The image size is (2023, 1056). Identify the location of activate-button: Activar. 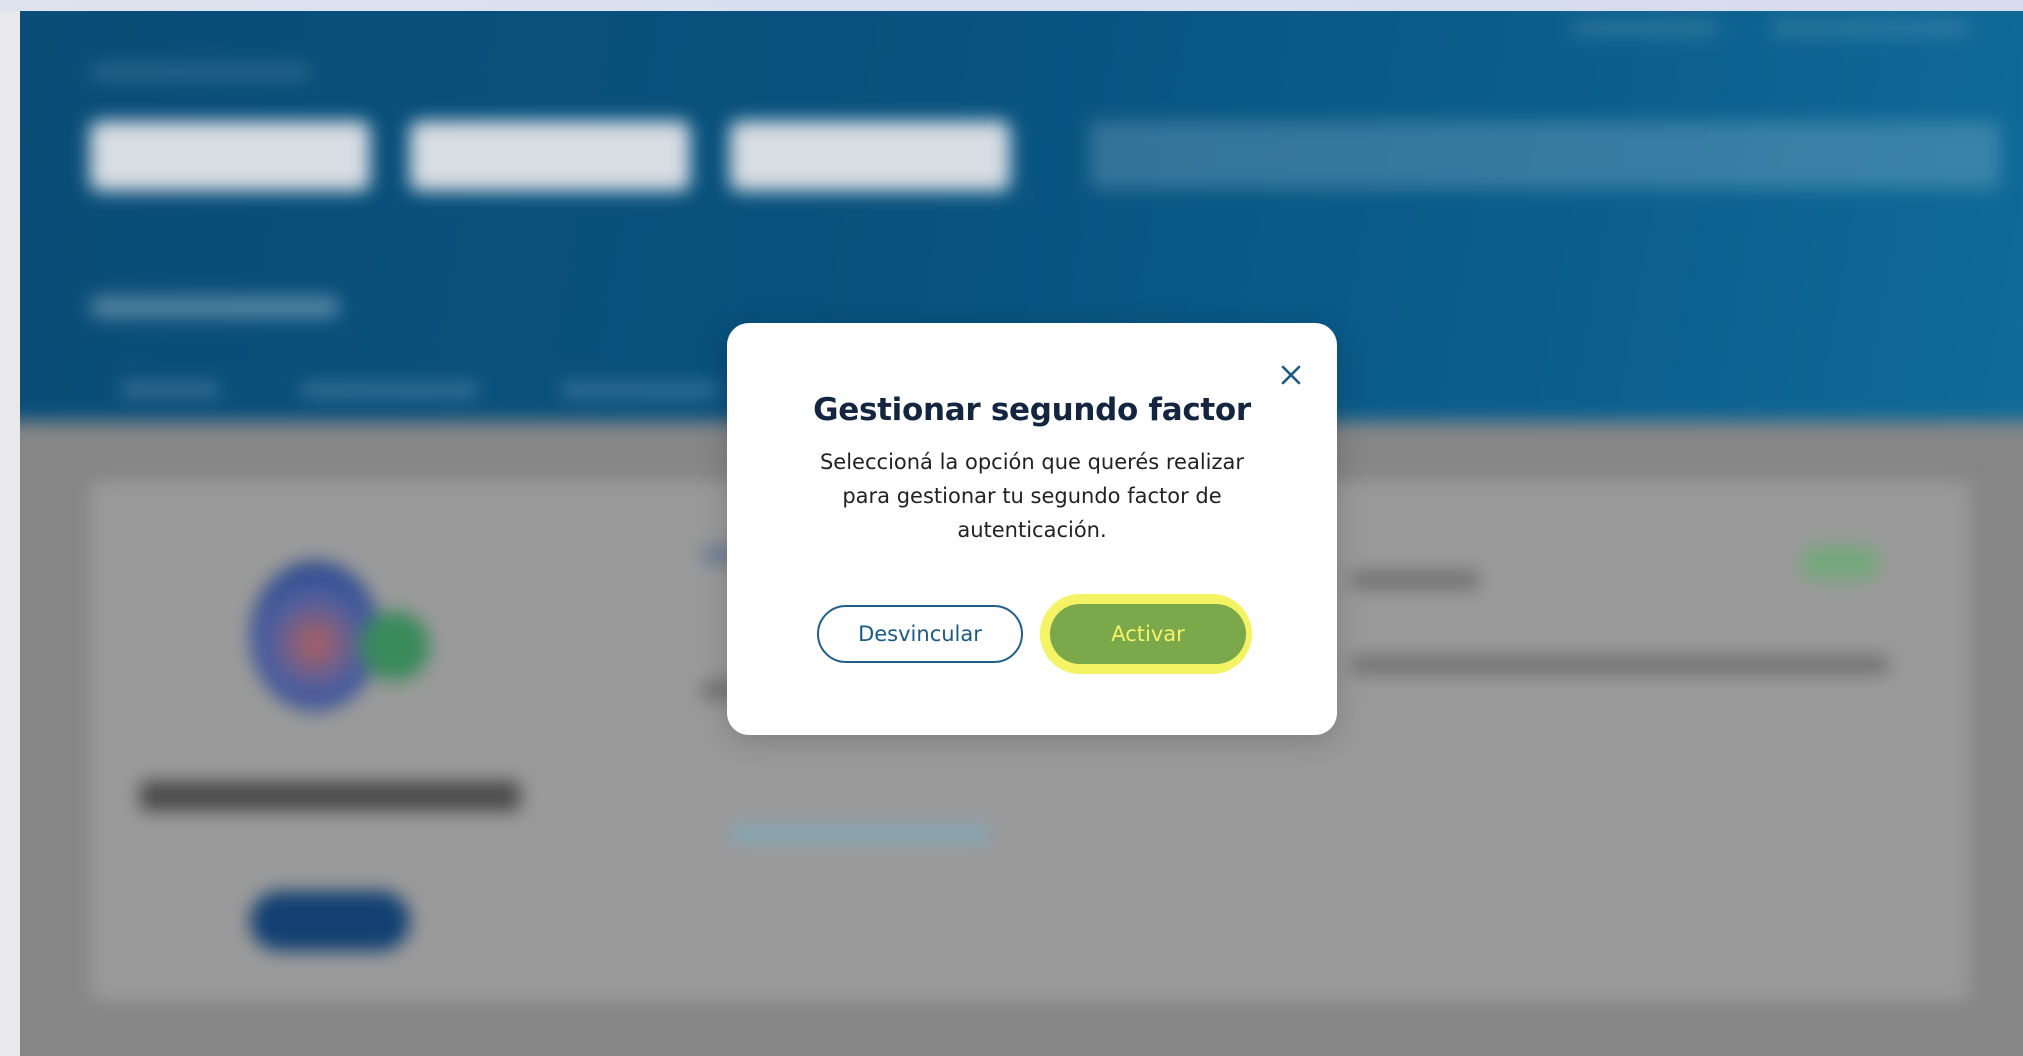
(1148, 634).